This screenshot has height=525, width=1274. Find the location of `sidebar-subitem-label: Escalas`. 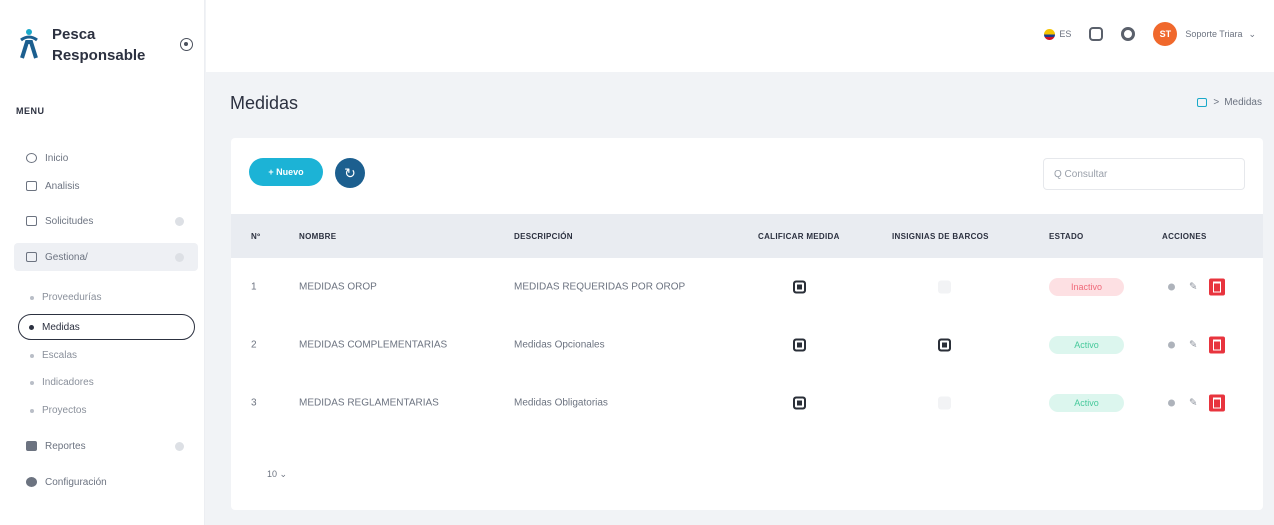

sidebar-subitem-label: Escalas is located at coordinates (60, 355).